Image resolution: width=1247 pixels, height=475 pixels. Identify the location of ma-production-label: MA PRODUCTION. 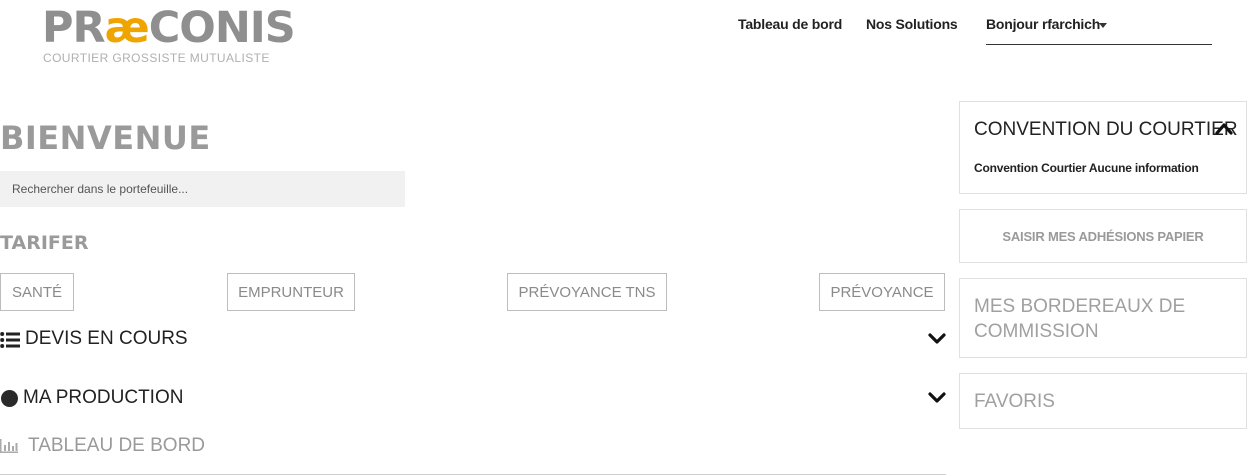
(103, 397).